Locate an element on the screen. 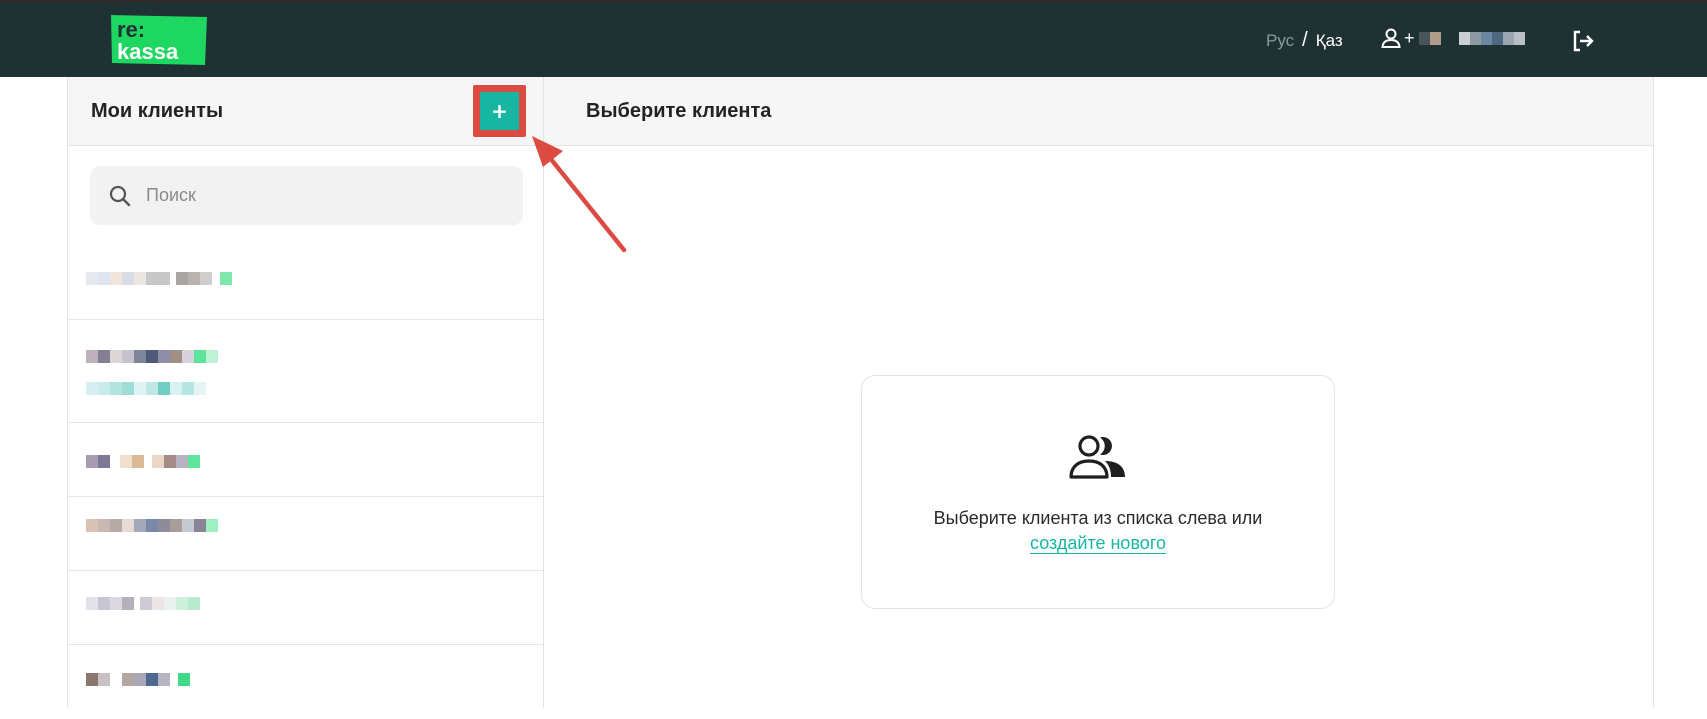 This screenshot has height=719, width=1707. user-icon is located at coordinates (1391, 38).